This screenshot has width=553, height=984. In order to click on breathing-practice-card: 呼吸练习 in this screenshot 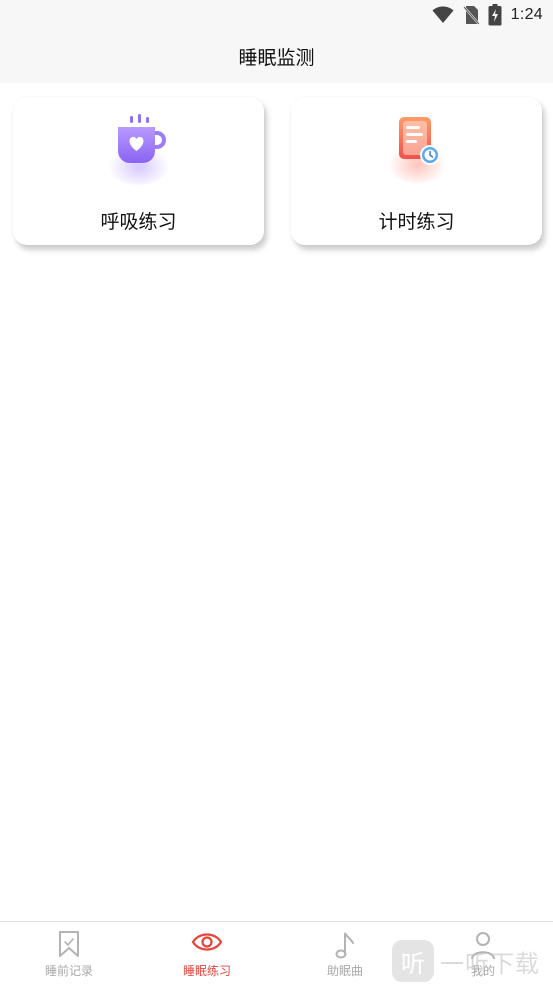, I will do `click(138, 171)`.